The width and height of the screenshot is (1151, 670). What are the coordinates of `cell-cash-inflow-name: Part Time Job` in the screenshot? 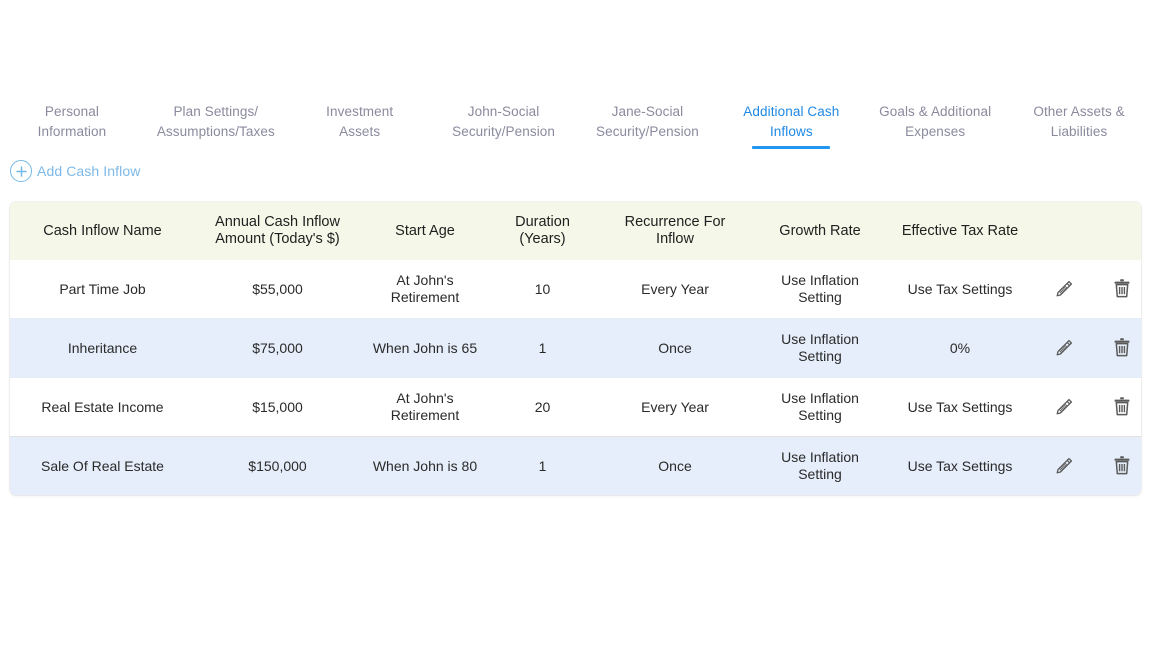 It's located at (102, 289).